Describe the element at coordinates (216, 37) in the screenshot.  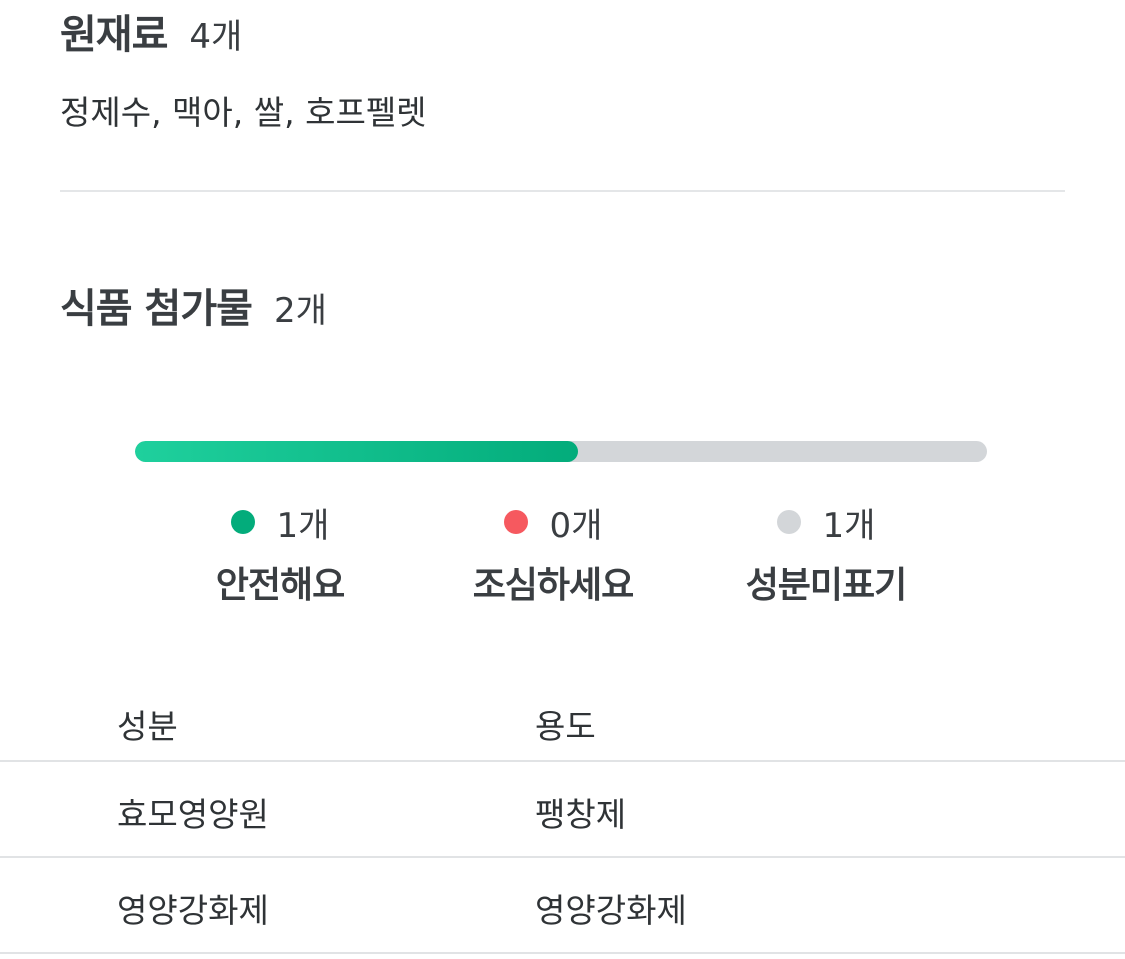
I see `ingredients-count: 4개` at that location.